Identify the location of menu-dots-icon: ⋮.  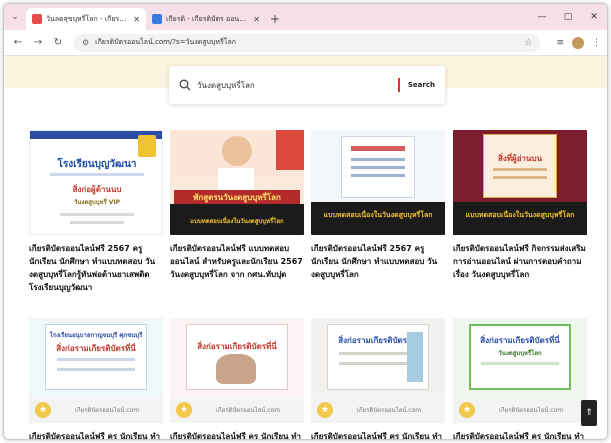
(596, 43).